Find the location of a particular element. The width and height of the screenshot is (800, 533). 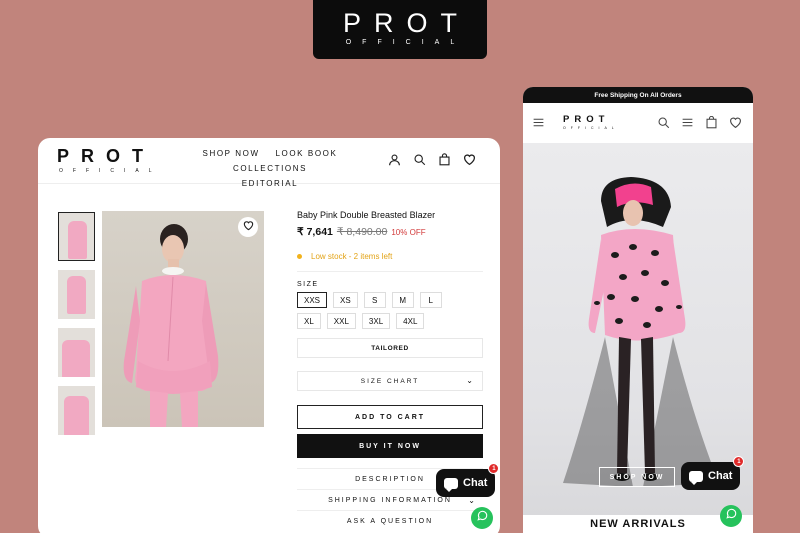

whatsapp-button is located at coordinates (482, 518).